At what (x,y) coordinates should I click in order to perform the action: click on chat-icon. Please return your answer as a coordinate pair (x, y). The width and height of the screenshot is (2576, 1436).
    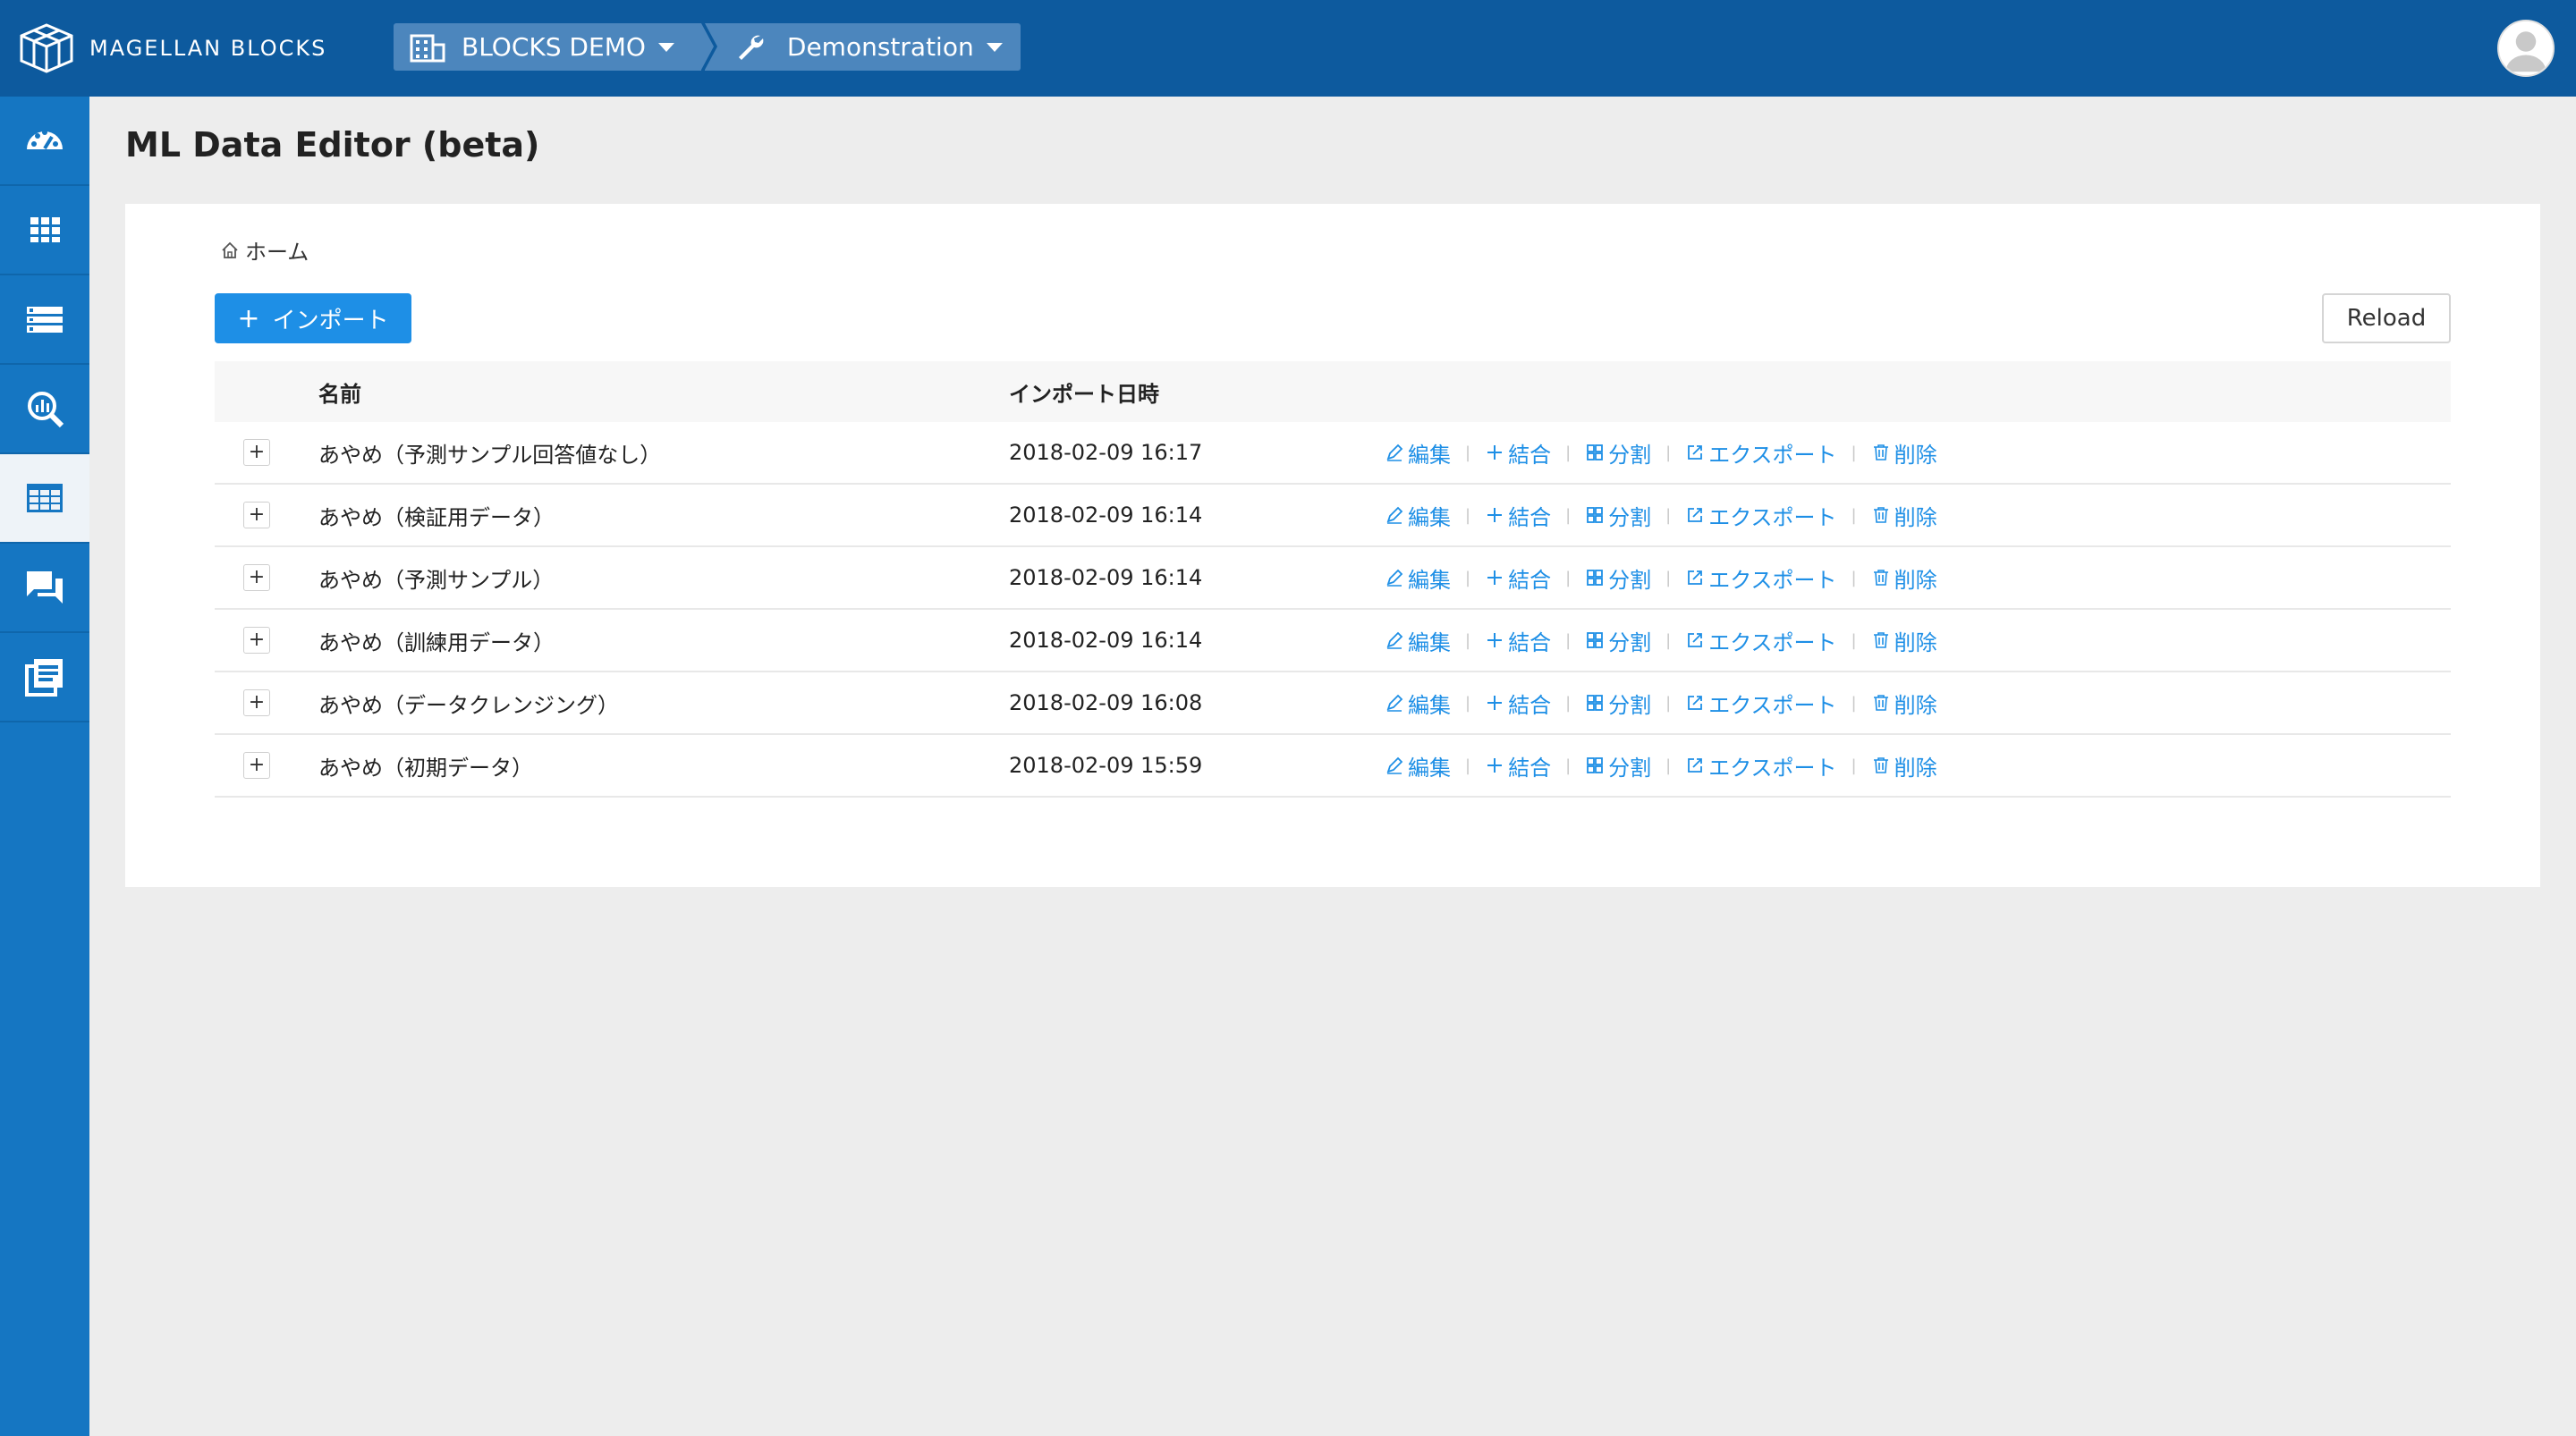
    Looking at the image, I should click on (45, 587).